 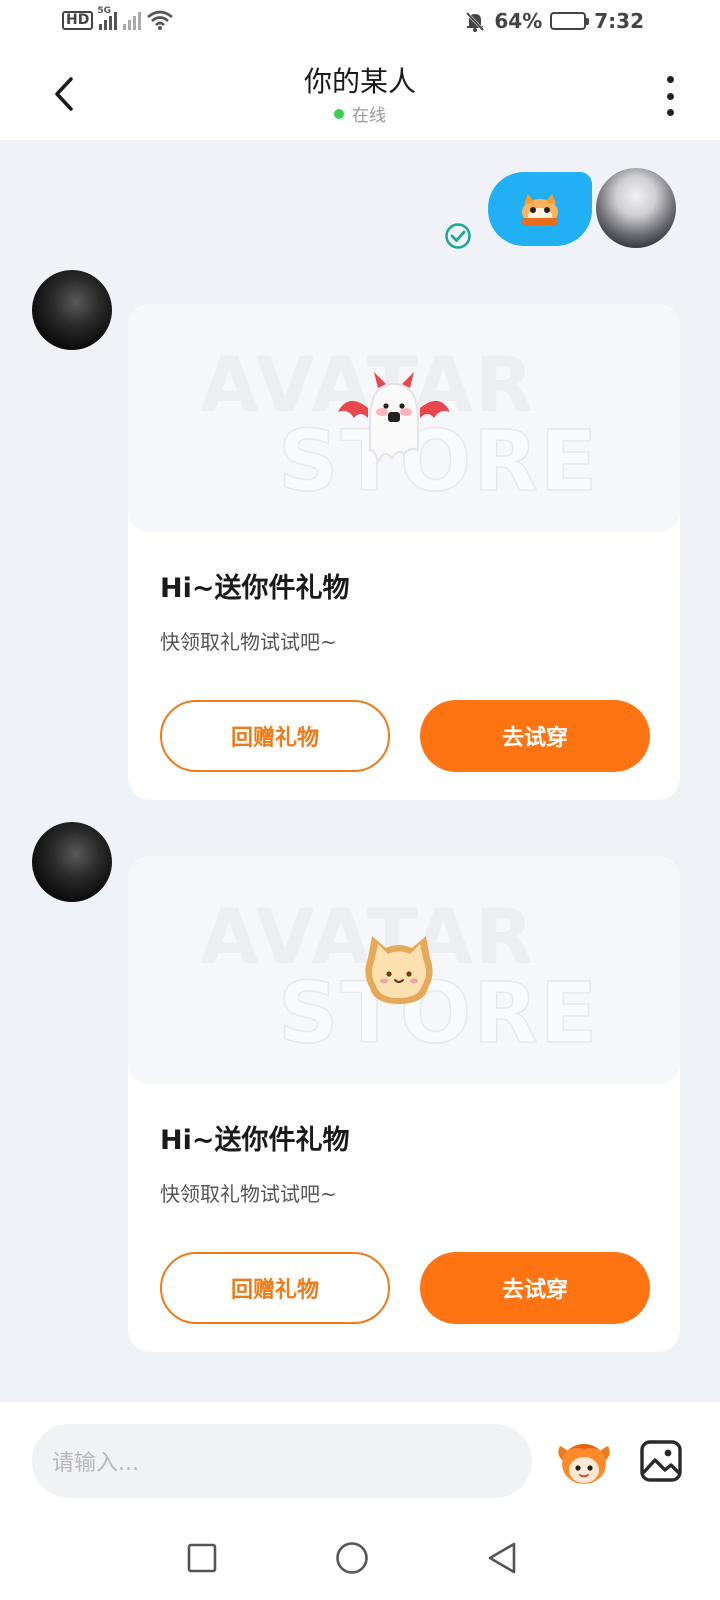 What do you see at coordinates (475, 21) in the screenshot?
I see `mute-bell-icon` at bounding box center [475, 21].